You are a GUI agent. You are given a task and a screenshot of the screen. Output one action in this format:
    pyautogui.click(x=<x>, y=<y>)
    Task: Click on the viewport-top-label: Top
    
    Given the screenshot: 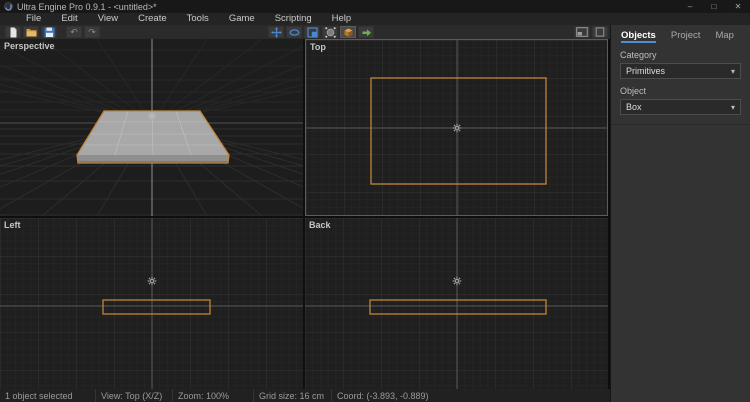 What is the action you would take?
    pyautogui.click(x=318, y=47)
    